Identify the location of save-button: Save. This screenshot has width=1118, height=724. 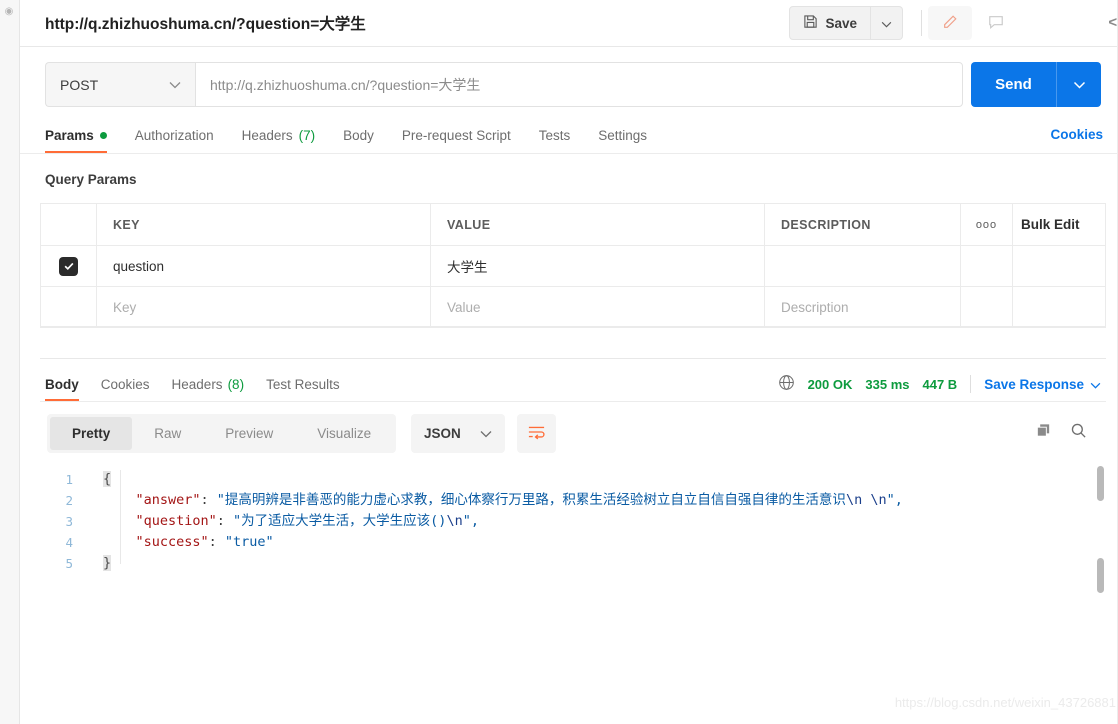
(830, 23).